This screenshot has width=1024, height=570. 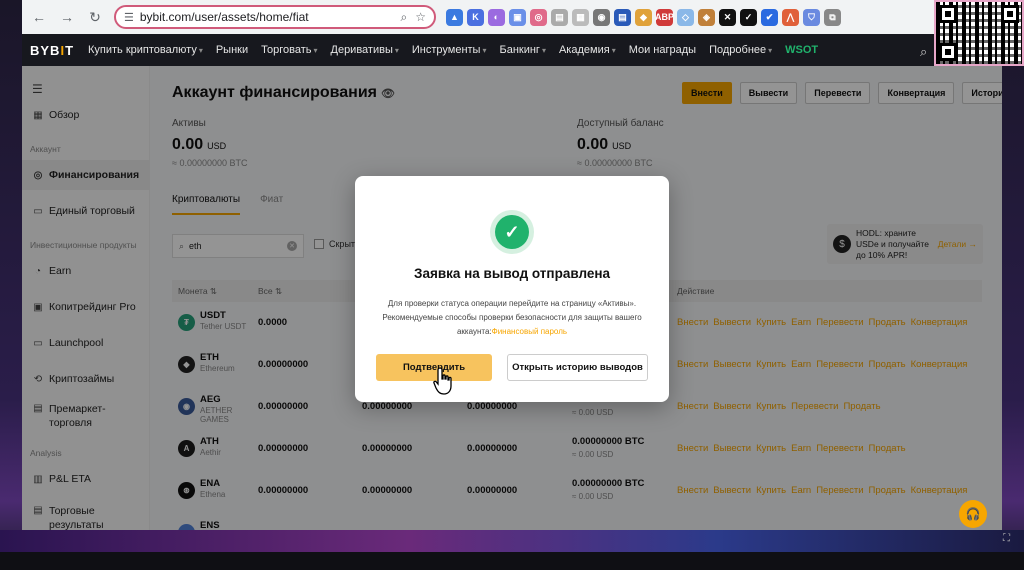 What do you see at coordinates (706, 17) in the screenshot?
I see `extension-icon: ◈` at bounding box center [706, 17].